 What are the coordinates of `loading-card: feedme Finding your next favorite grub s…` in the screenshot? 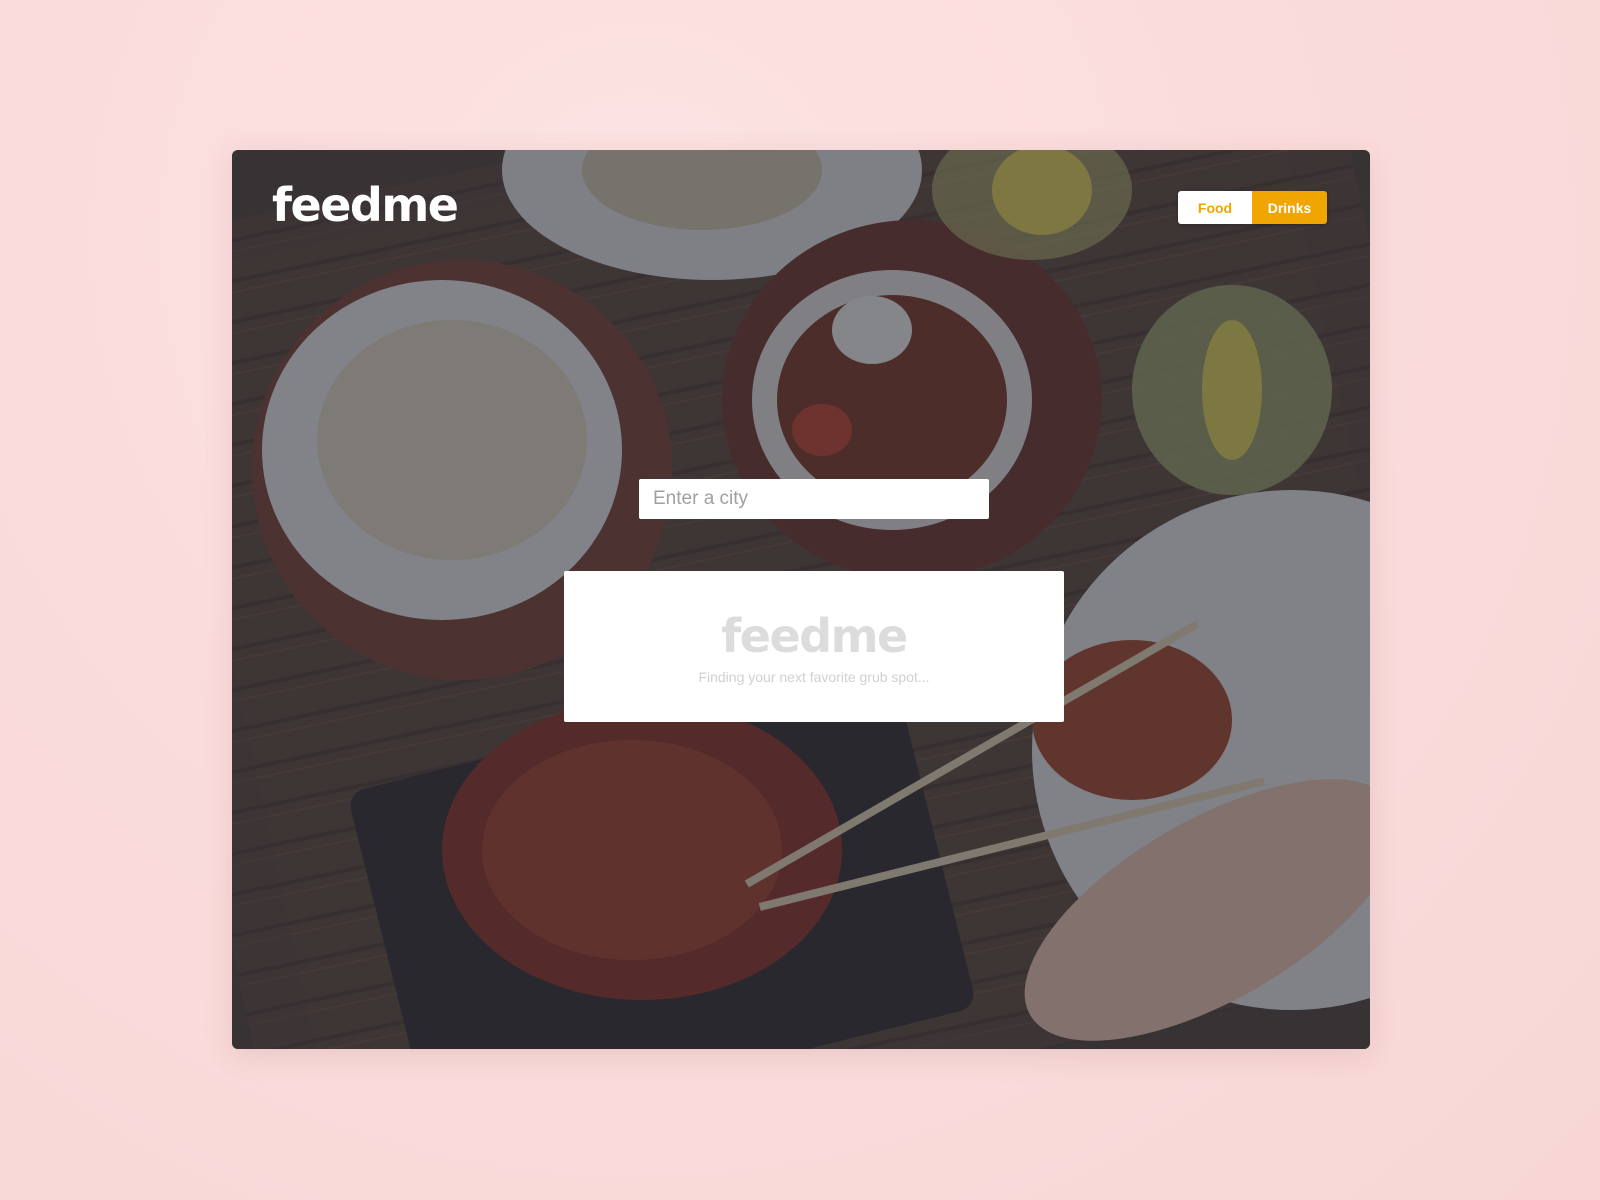 It's located at (814, 646).